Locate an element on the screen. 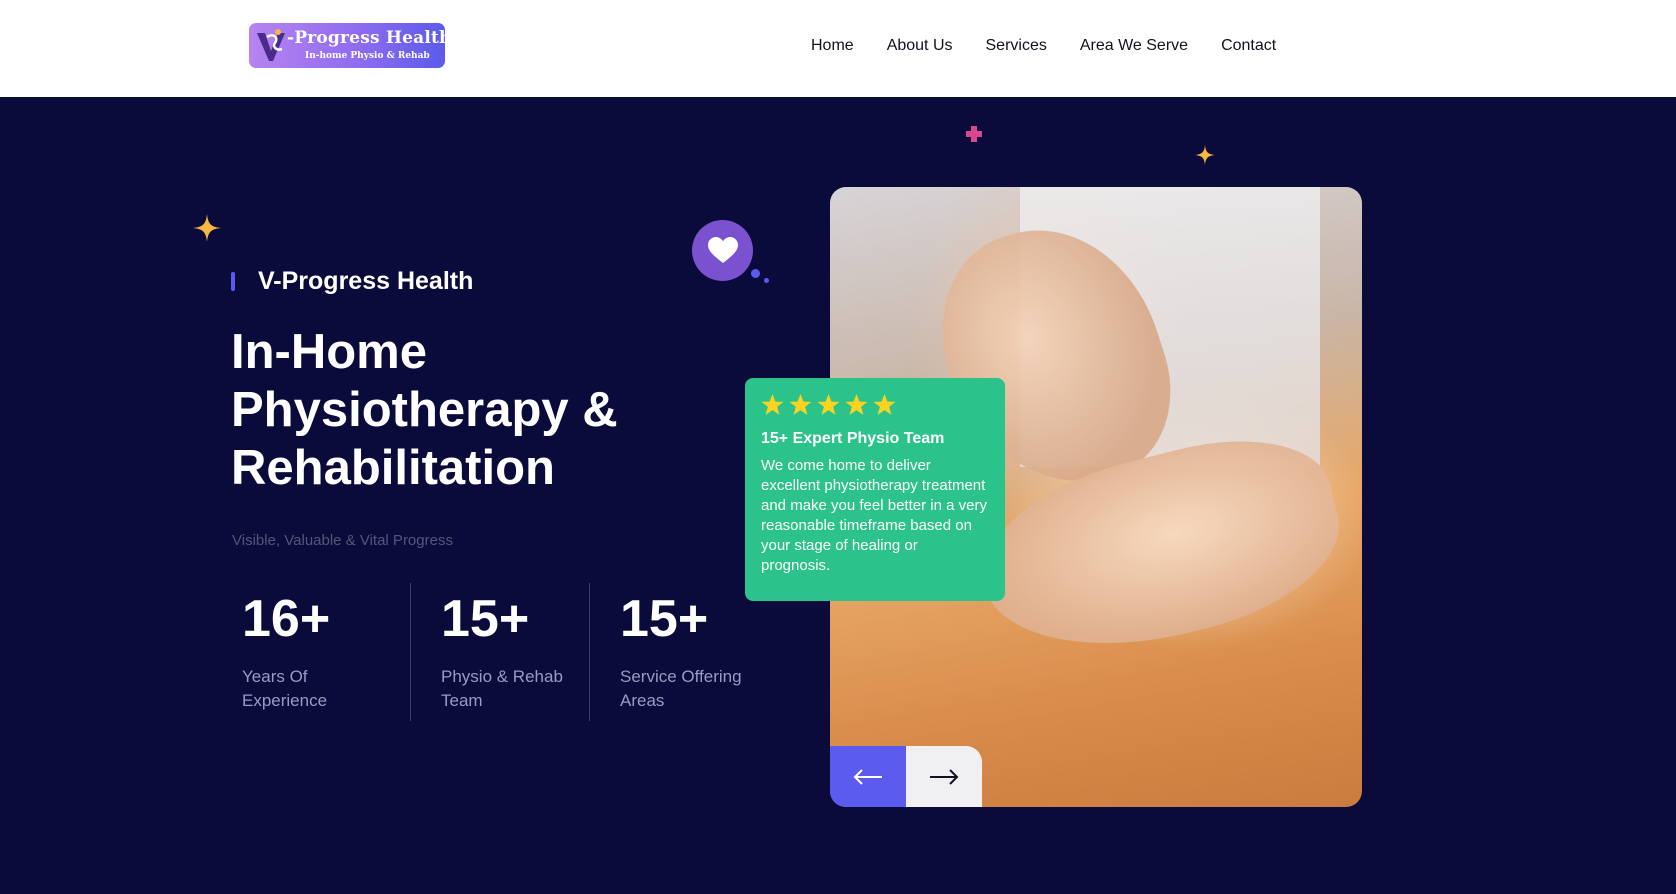 This screenshot has height=894, width=1676. slider-controls is located at coordinates (906, 776).